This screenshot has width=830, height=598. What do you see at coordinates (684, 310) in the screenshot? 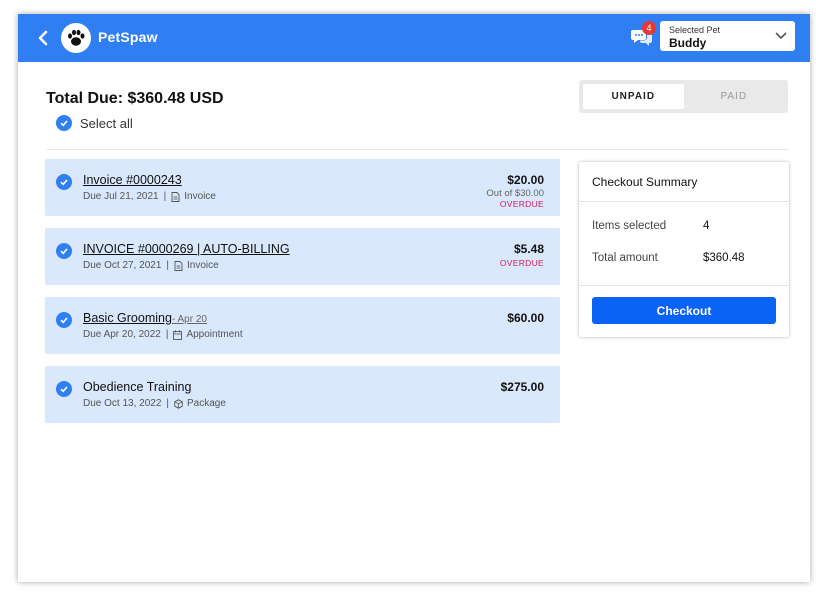
I see `checkout-button: Checkout` at bounding box center [684, 310].